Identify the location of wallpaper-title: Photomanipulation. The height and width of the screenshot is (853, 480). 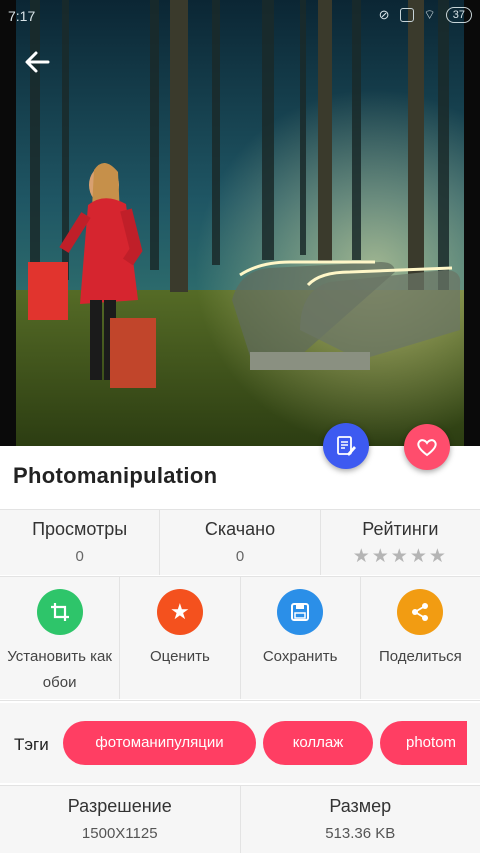
(115, 475).